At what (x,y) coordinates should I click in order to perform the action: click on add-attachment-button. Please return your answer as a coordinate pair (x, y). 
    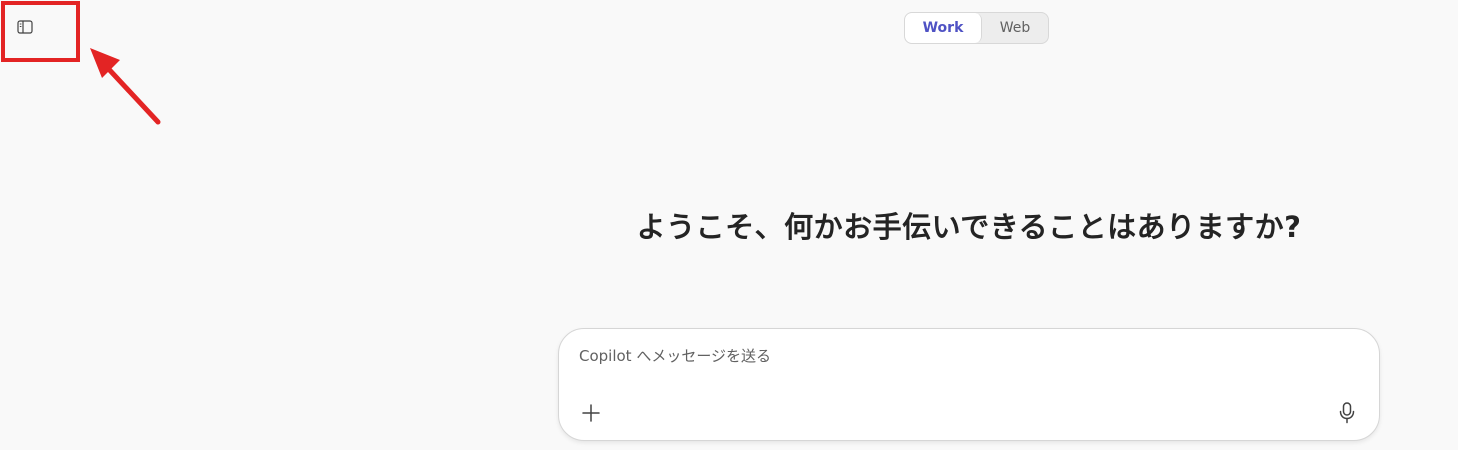
    Looking at the image, I should click on (591, 413).